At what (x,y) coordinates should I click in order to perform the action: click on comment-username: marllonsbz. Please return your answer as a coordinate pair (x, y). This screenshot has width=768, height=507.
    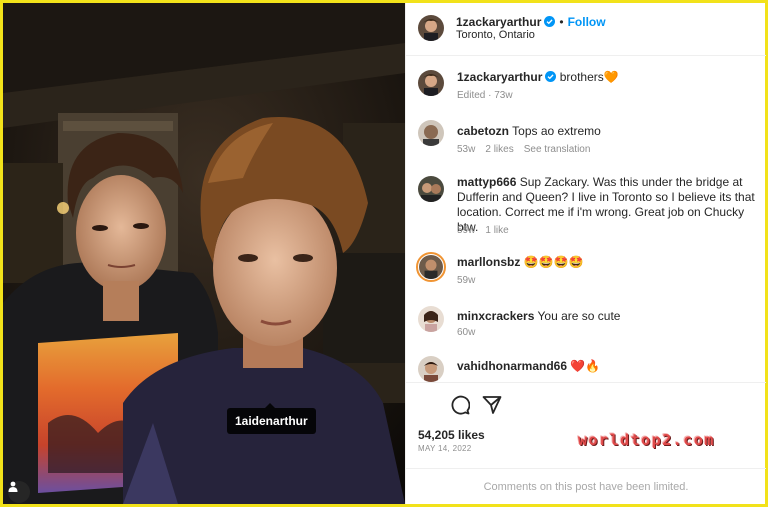
    Looking at the image, I should click on (488, 262).